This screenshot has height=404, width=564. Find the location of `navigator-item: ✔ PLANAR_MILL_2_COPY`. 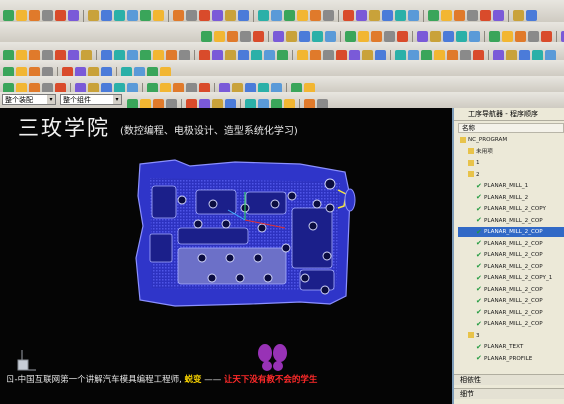

navigator-item: ✔ PLANAR_MILL_2_COPY is located at coordinates (511, 209).